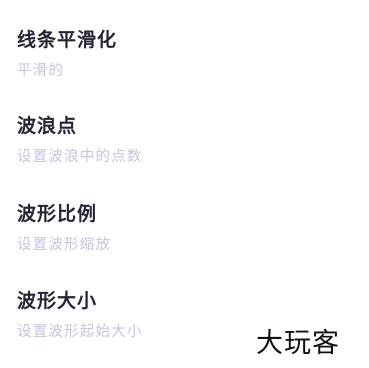 This screenshot has width=369, height=368. Describe the element at coordinates (80, 157) in the screenshot. I see `setting-description: 设置波浪中的点数` at that location.